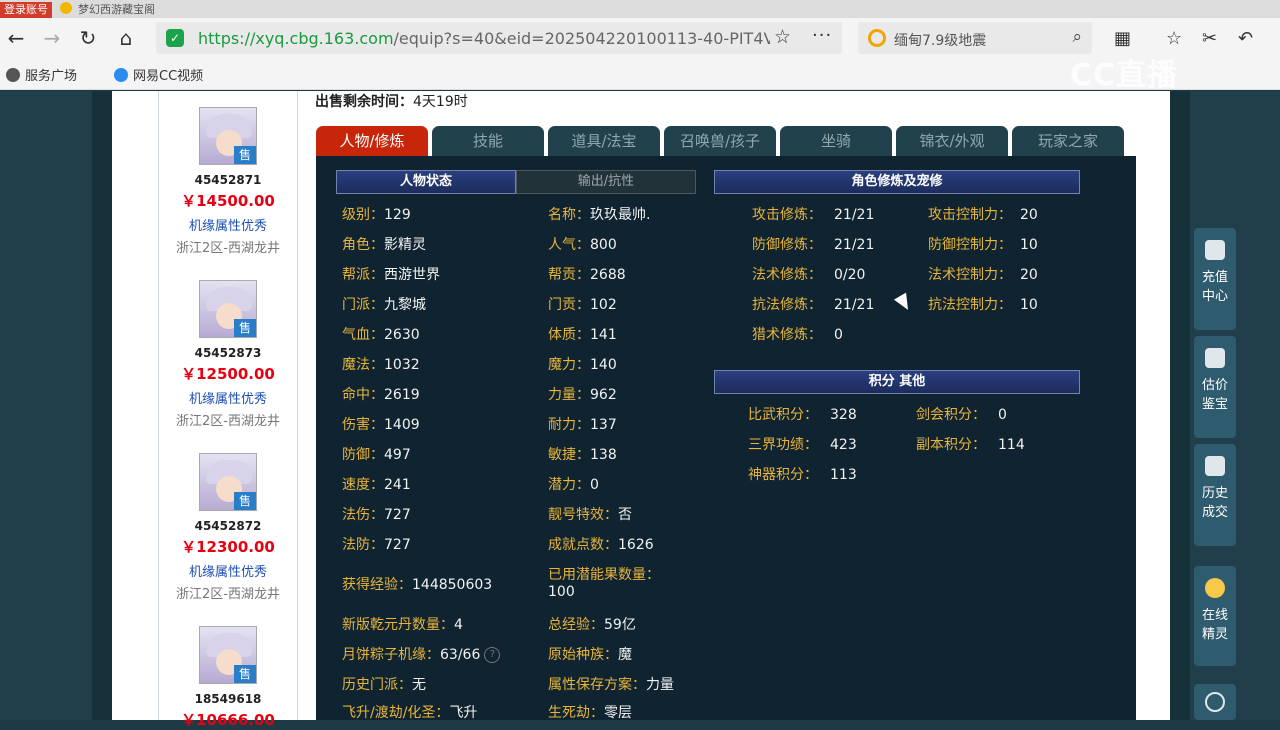 The image size is (1280, 730). I want to click on search-box: 缅甸7.9级地震 ⌕, so click(975, 38).